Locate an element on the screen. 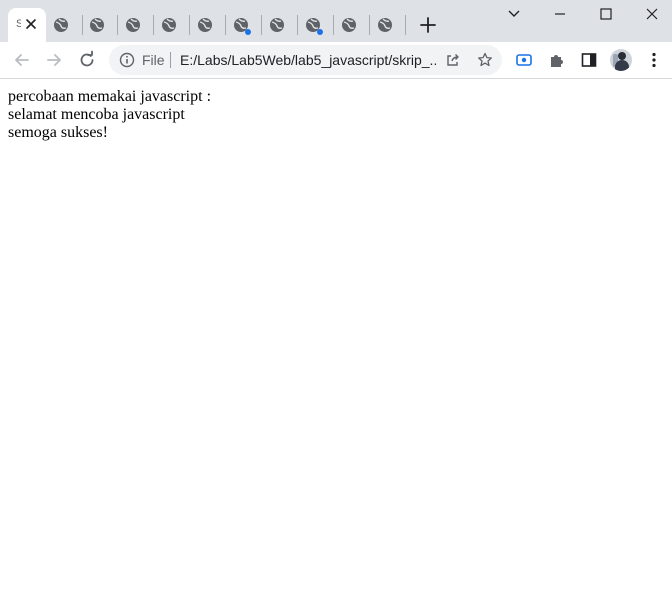 This screenshot has width=672, height=602. minimize-icon is located at coordinates (560, 14).